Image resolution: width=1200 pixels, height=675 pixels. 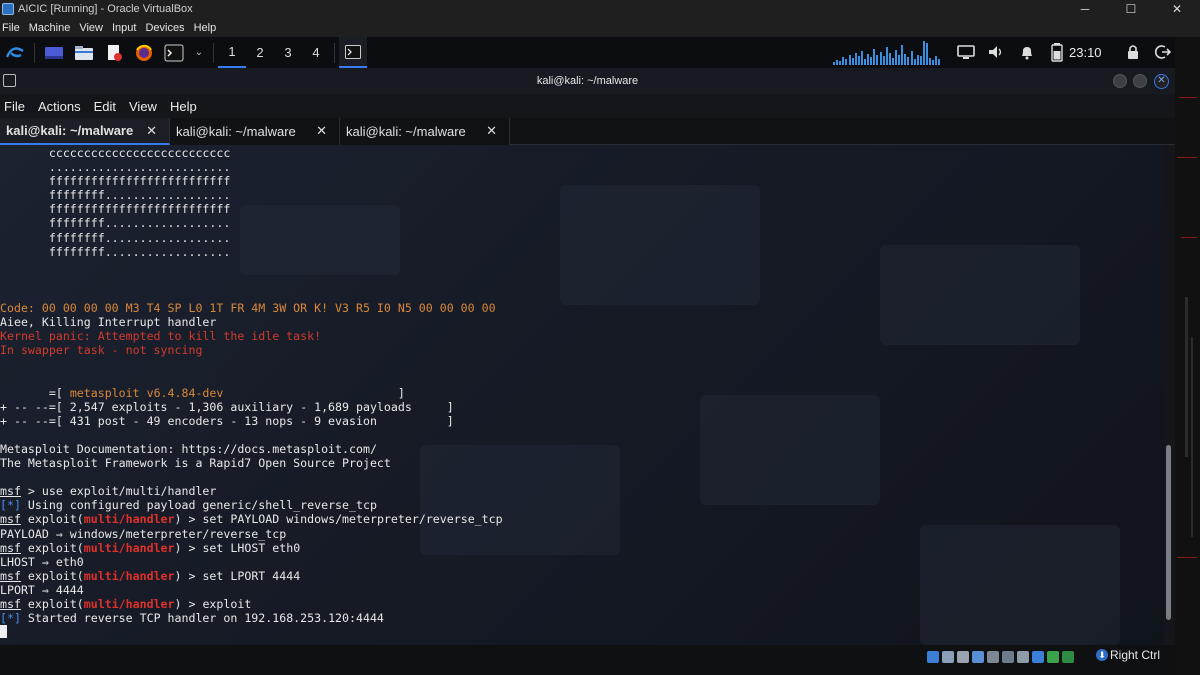 I want to click on file-manager-icon, so click(x=84, y=53).